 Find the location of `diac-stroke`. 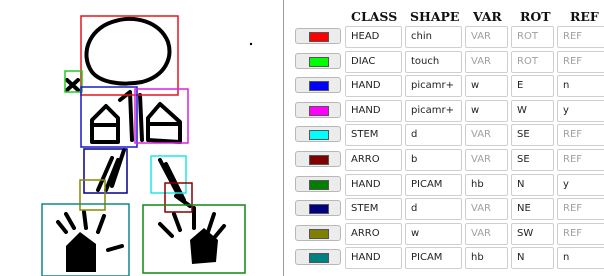

diac-stroke is located at coordinates (72, 85).